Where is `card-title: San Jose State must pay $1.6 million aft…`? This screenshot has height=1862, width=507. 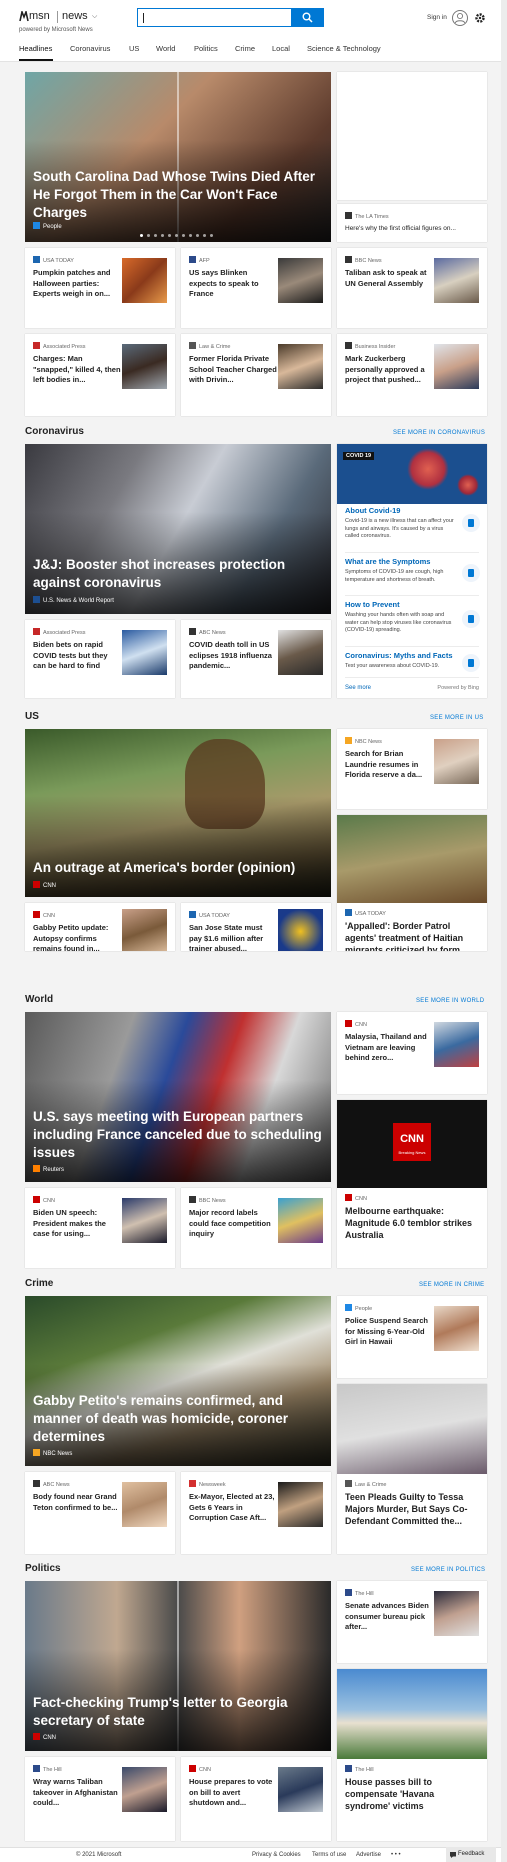
card-title: San Jose State must pay $1.6 million aft… is located at coordinates (233, 937).